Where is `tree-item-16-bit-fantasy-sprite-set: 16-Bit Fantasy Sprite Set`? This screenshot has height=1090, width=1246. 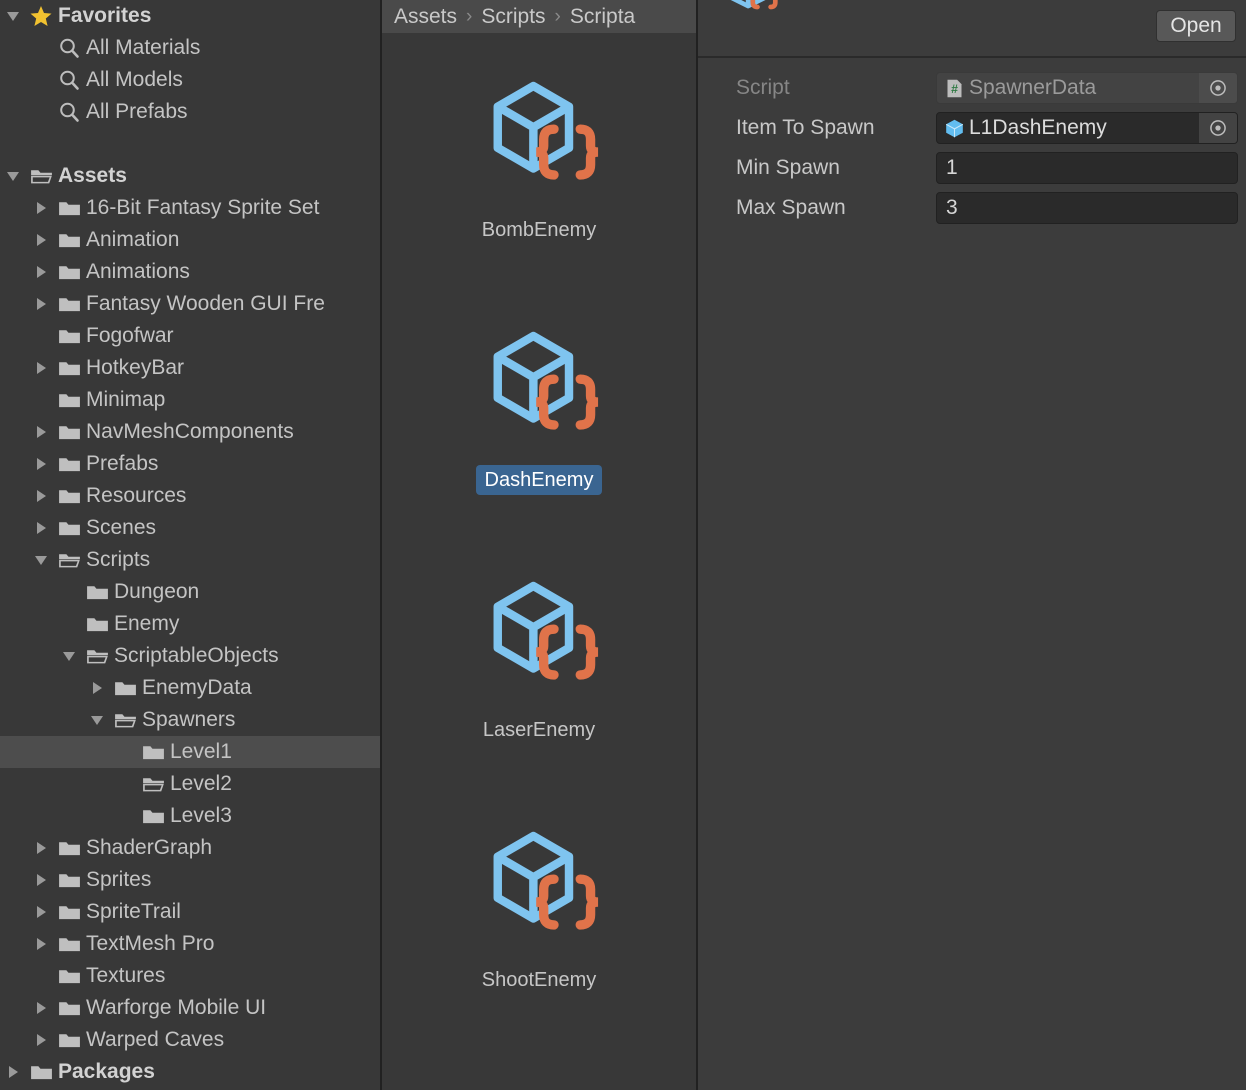
tree-item-16-bit-fantasy-sprite-set: 16-Bit Fantasy Sprite Set is located at coordinates (190, 208).